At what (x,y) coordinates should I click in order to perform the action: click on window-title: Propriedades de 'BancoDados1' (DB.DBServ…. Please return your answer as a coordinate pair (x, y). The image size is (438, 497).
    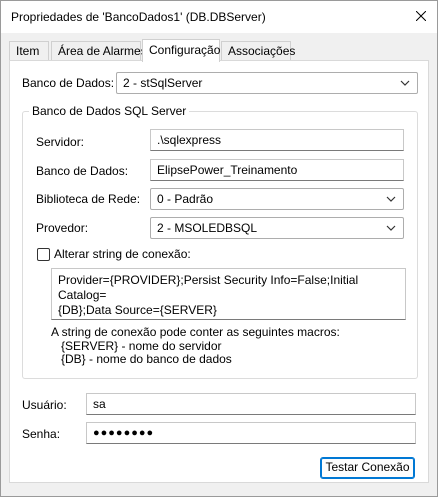
    Looking at the image, I should click on (138, 17).